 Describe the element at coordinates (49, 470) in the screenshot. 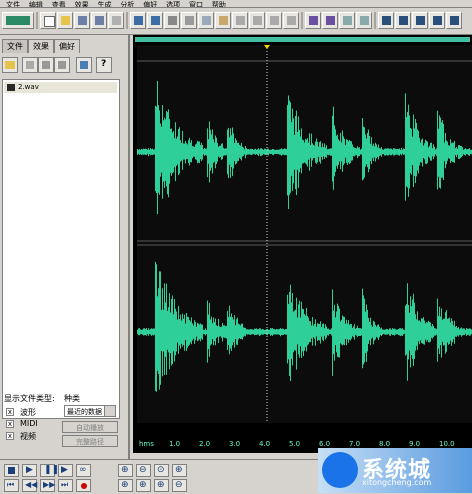

I see `pause-button: ❚❚` at that location.